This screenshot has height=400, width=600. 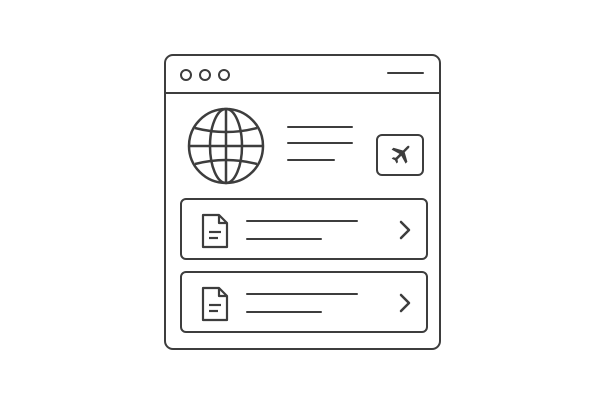 I want to click on airplane-icon, so click(x=400, y=154).